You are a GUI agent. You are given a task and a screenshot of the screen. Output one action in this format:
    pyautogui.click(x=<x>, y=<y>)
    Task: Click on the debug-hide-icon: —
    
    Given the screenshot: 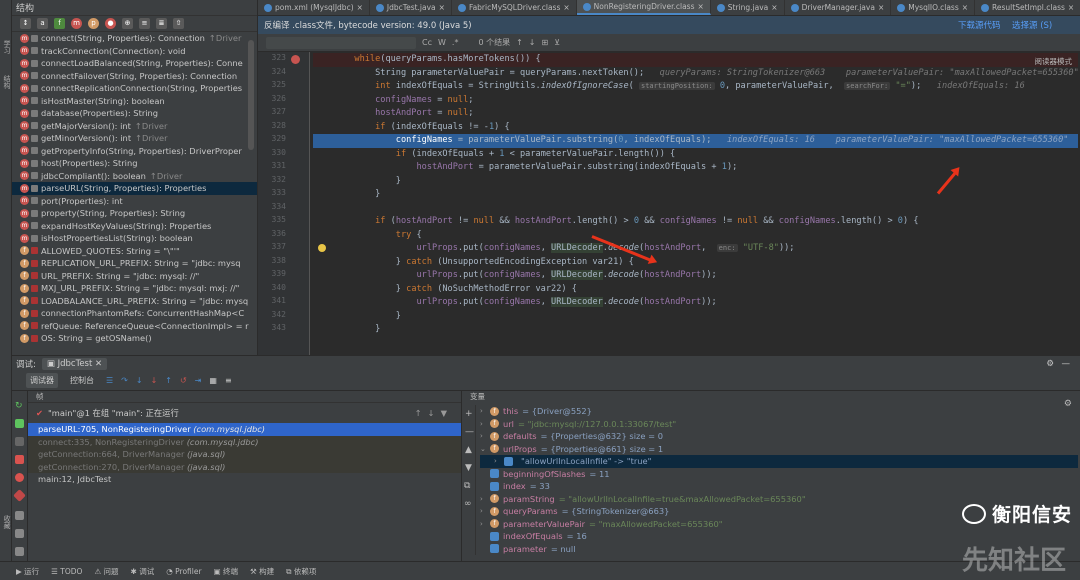 What is the action you would take?
    pyautogui.click(x=1066, y=364)
    